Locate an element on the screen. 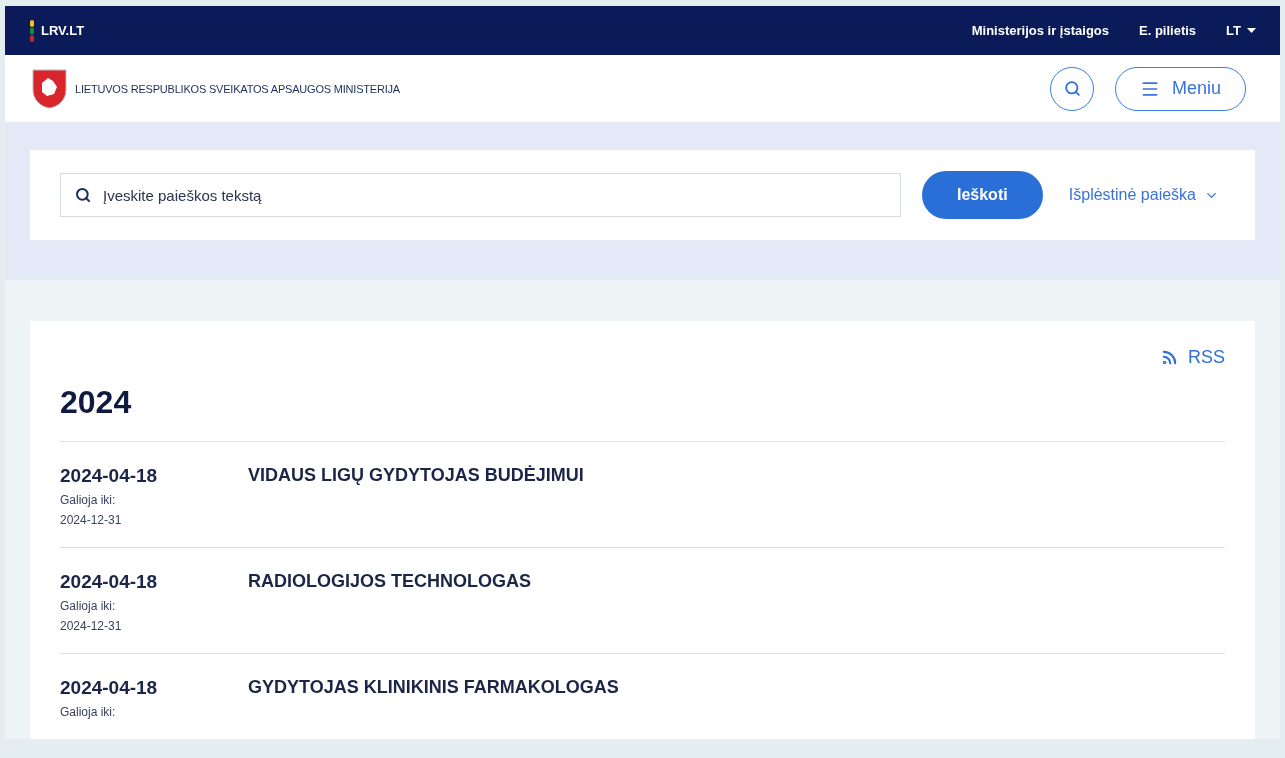  menu-button: Meniu is located at coordinates (1180, 88).